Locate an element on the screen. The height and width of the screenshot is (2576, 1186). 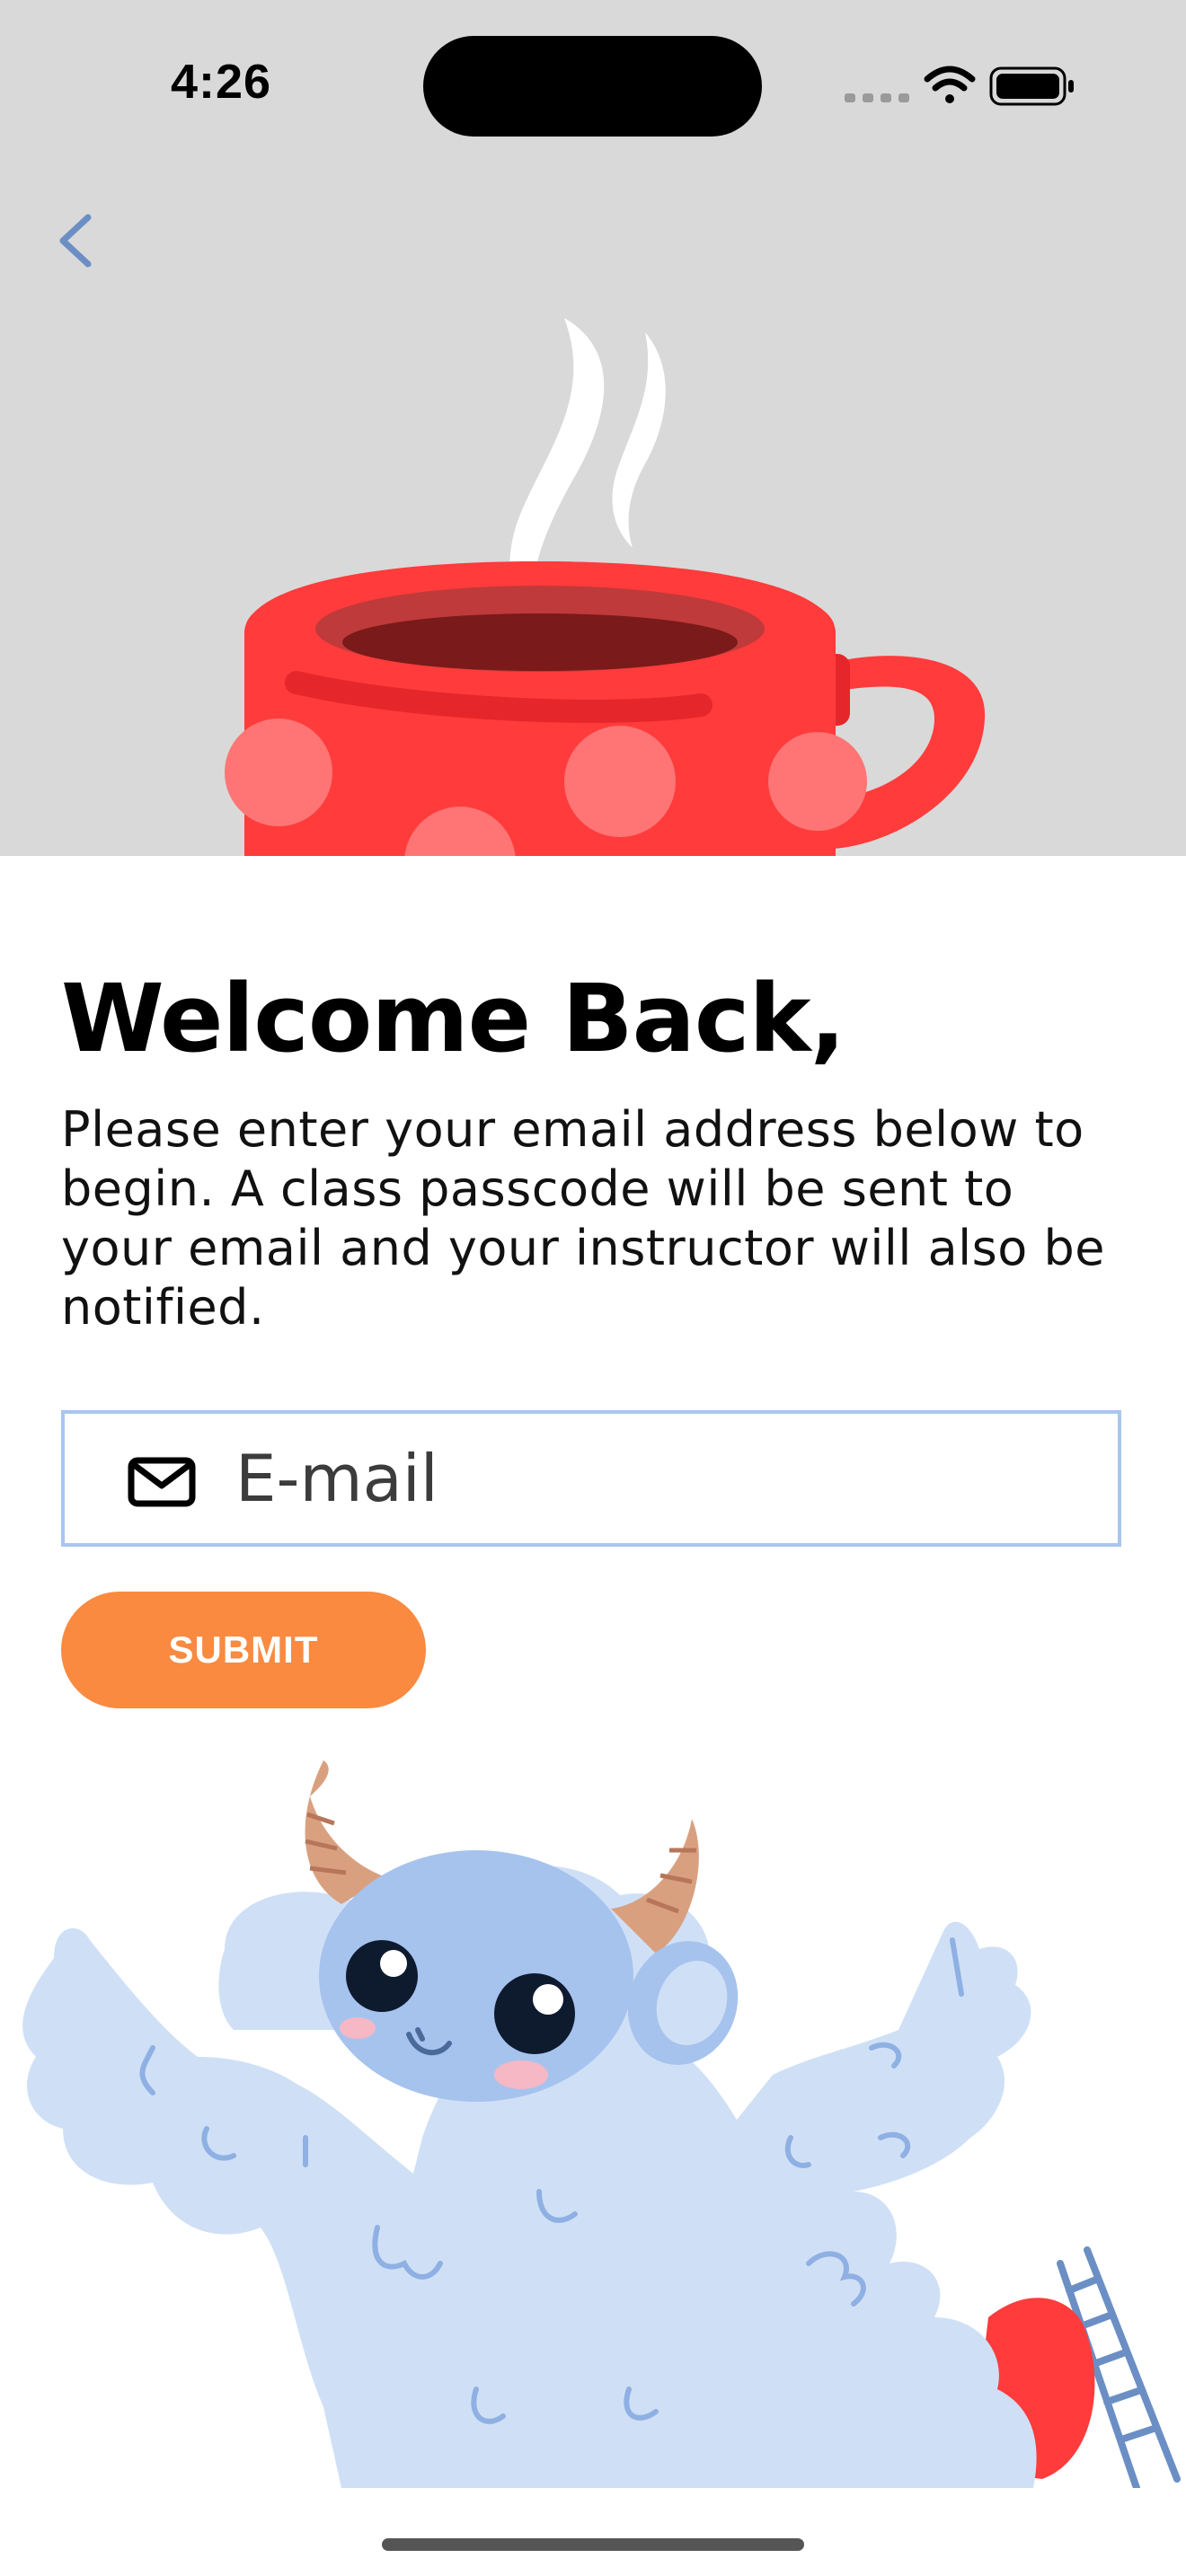
status-bar: 4:26 is located at coordinates (593, 85).